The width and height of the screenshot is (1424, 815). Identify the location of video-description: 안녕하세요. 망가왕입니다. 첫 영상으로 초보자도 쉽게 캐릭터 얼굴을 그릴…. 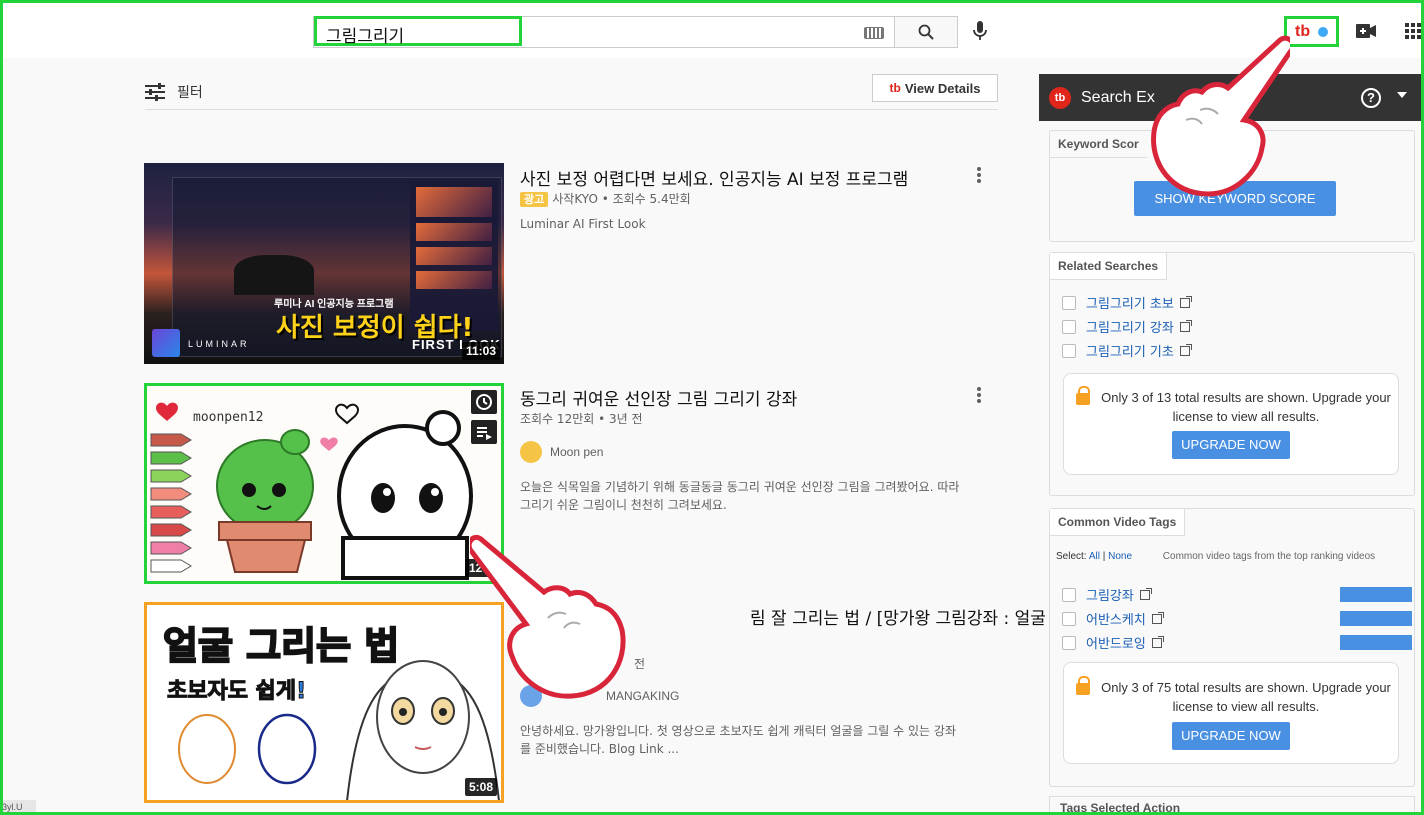
(760, 740).